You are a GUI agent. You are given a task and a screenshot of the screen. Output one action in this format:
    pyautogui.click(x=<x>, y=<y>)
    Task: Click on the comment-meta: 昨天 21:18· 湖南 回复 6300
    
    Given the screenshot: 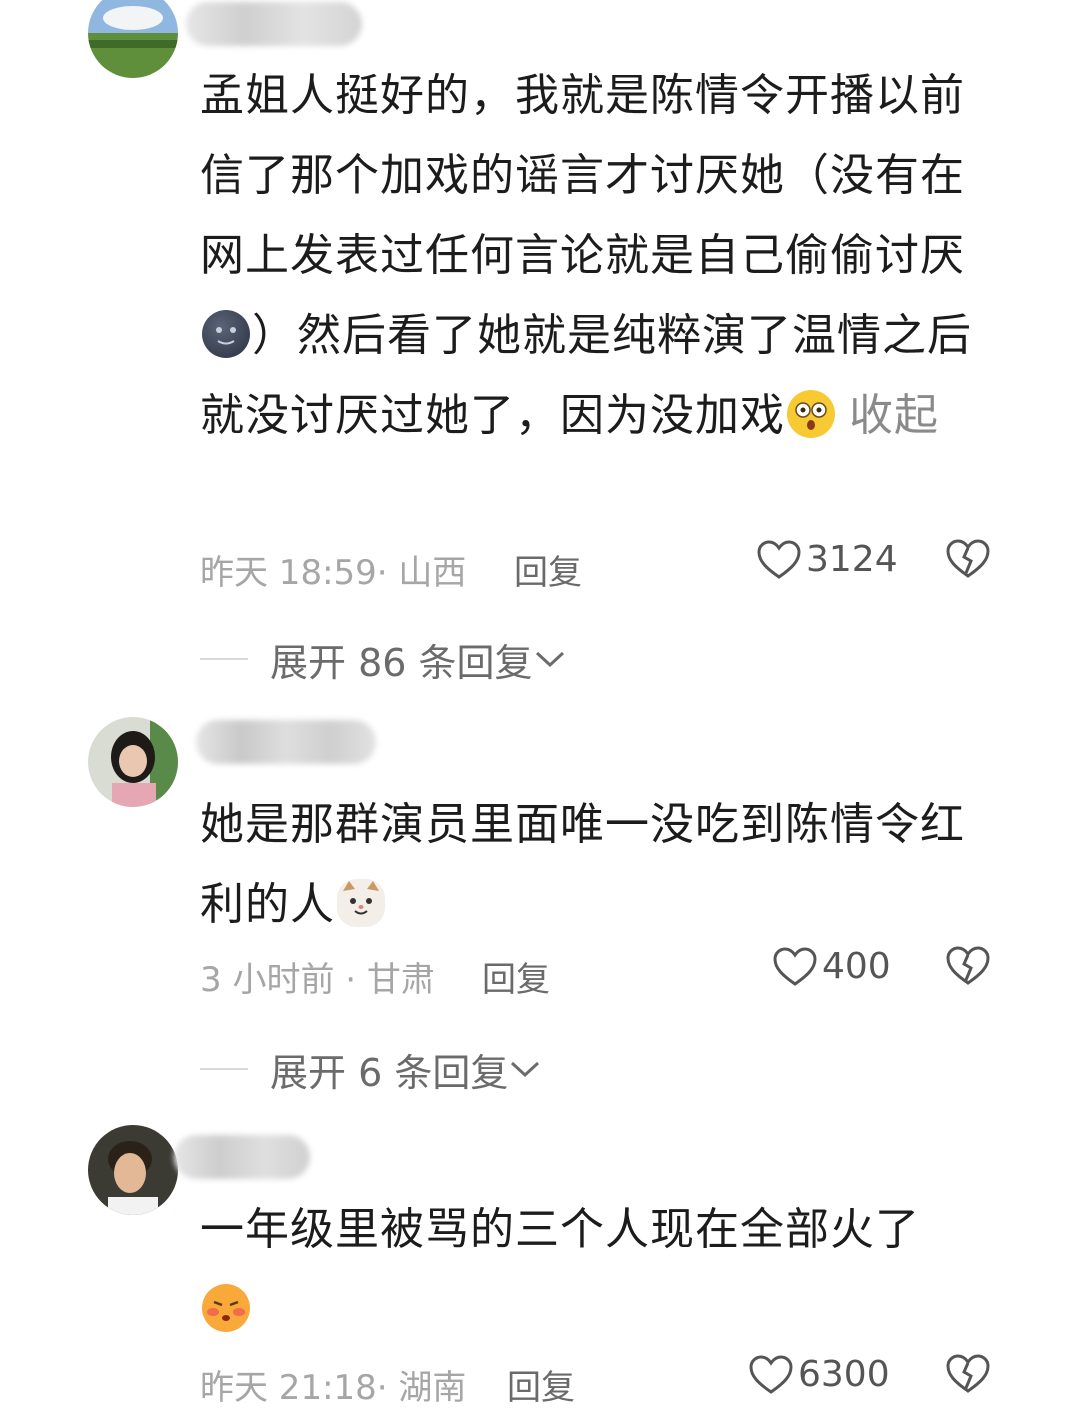 What is the action you would take?
    pyautogui.click(x=600, y=1382)
    